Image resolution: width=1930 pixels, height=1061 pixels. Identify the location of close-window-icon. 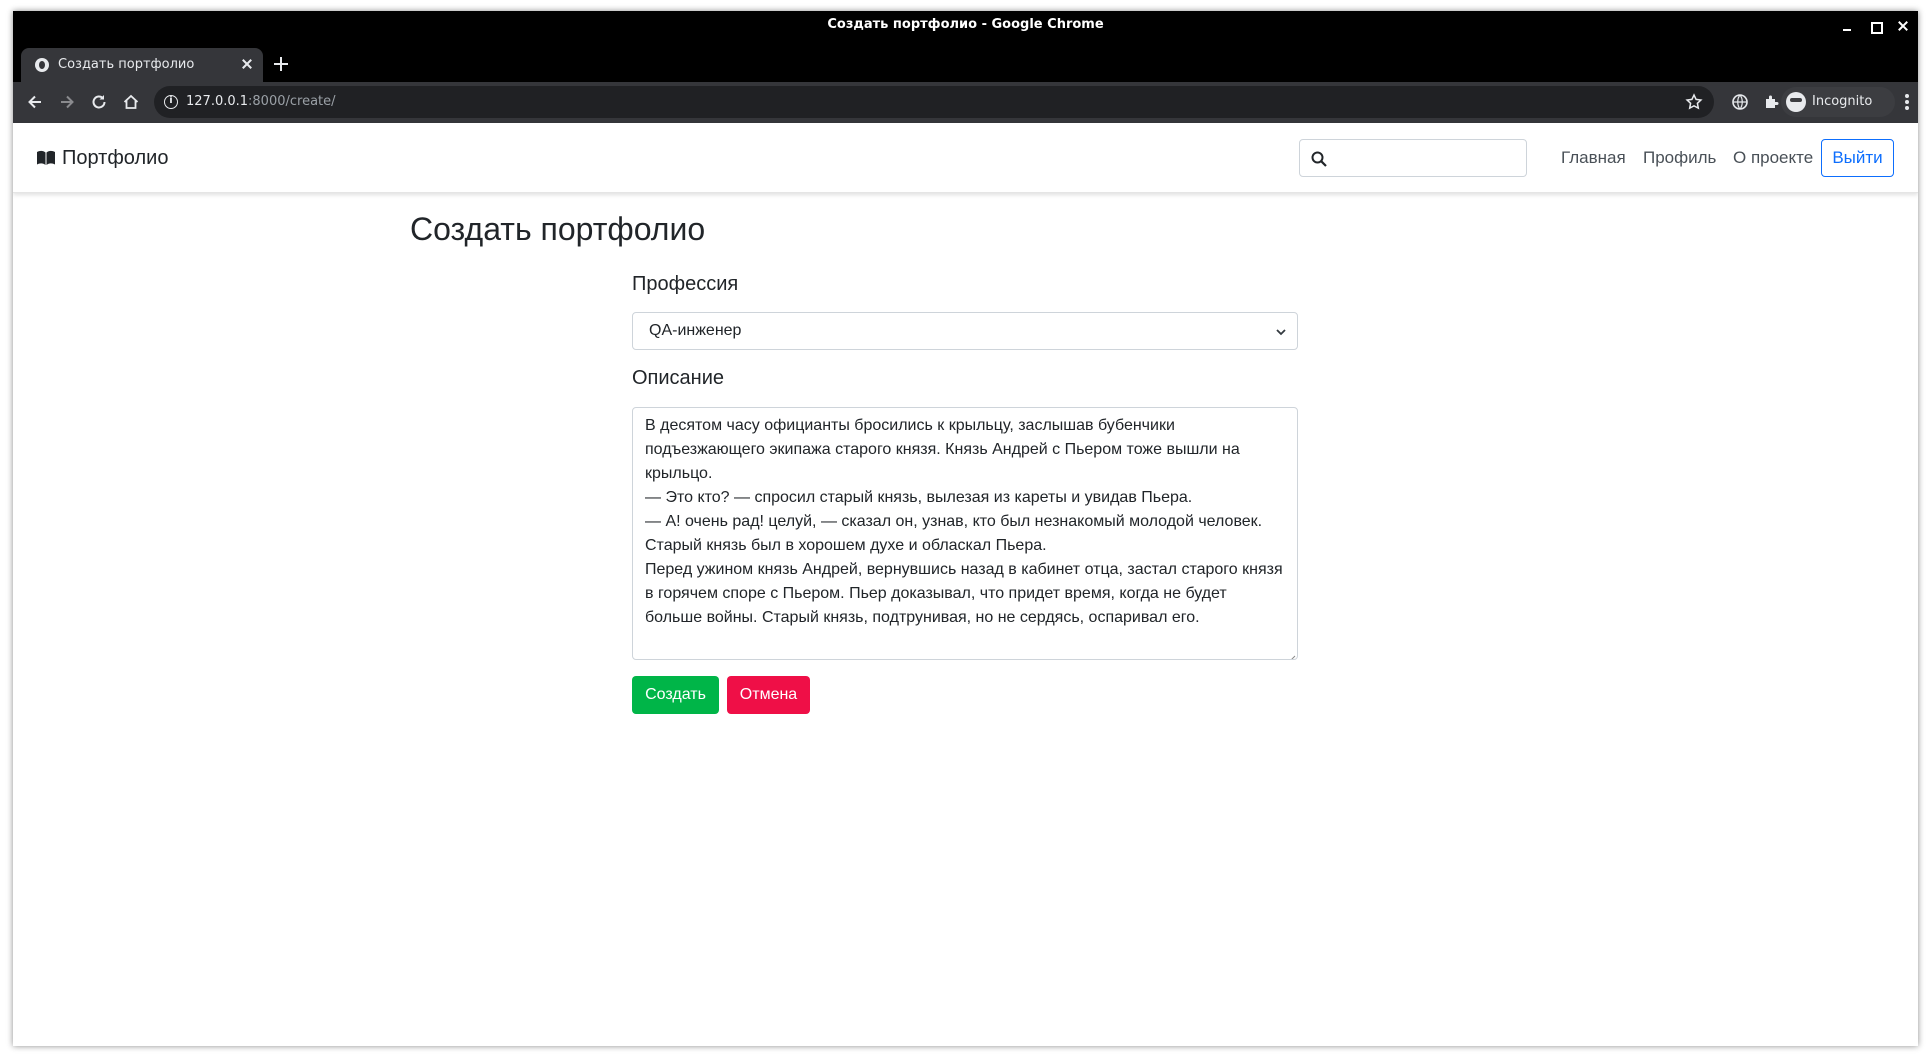
(1903, 26).